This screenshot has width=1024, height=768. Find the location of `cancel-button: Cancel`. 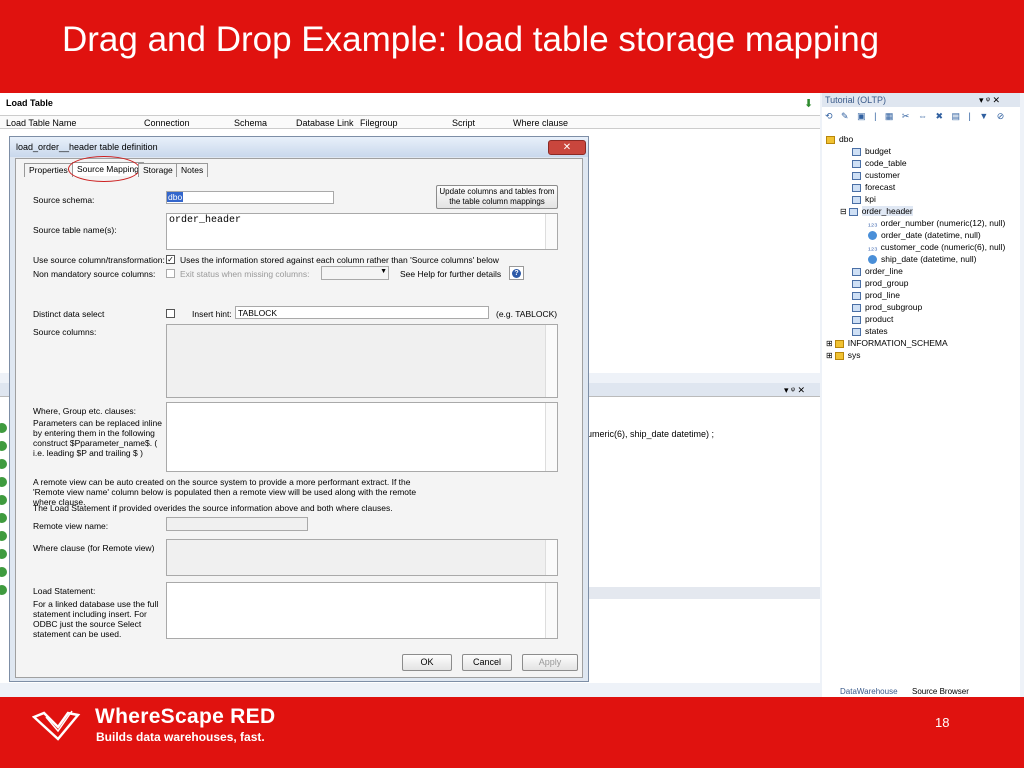

cancel-button: Cancel is located at coordinates (487, 662).